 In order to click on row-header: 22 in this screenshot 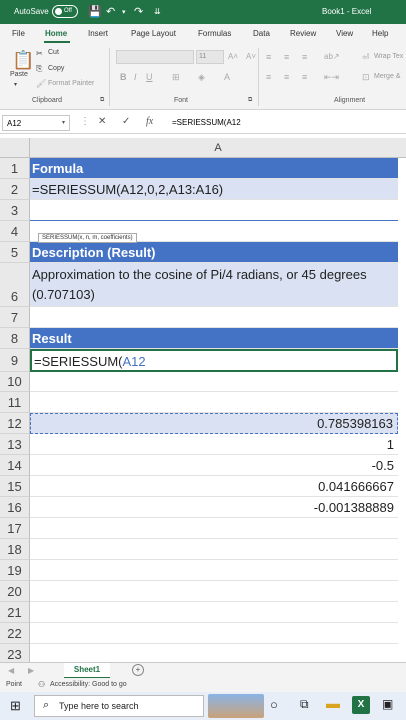, I will do `click(15, 633)`.